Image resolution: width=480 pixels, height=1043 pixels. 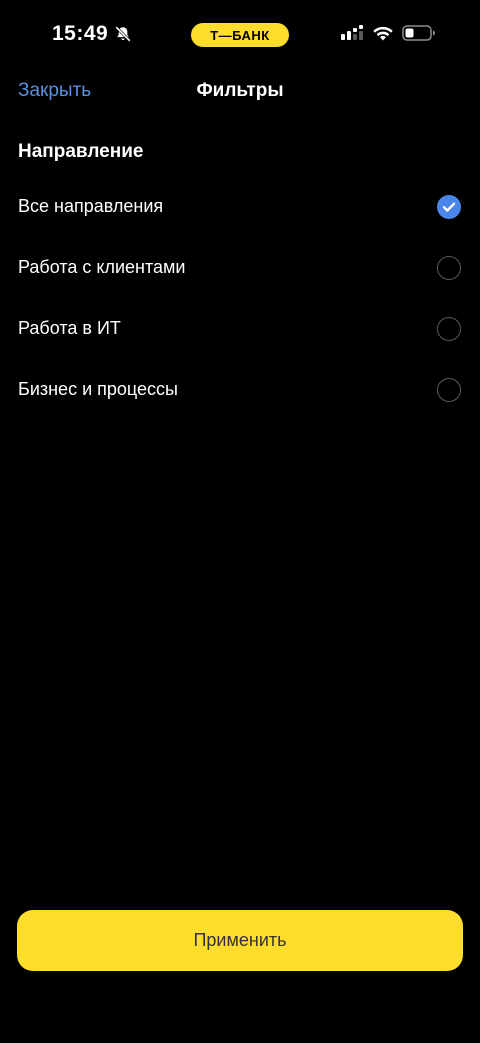 I want to click on apply-button: Применить, so click(x=240, y=940).